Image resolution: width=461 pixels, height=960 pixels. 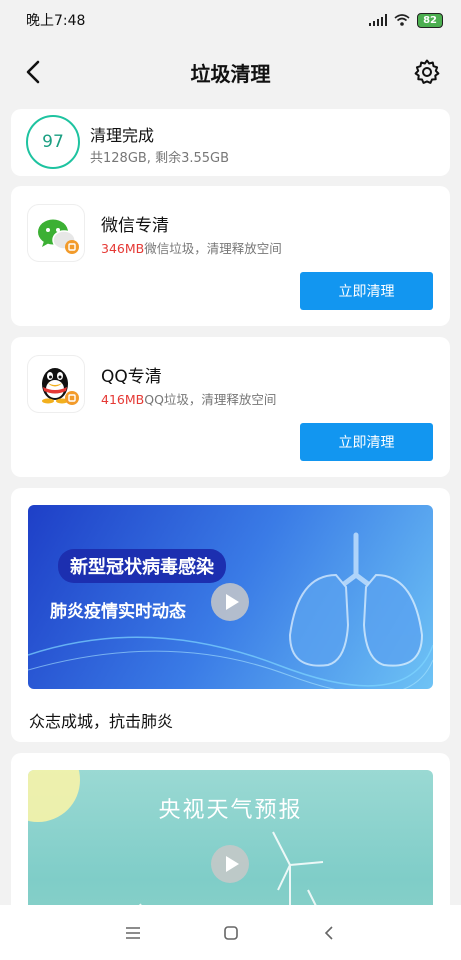 I want to click on qq-clean-button: 立即清理, so click(x=366, y=442).